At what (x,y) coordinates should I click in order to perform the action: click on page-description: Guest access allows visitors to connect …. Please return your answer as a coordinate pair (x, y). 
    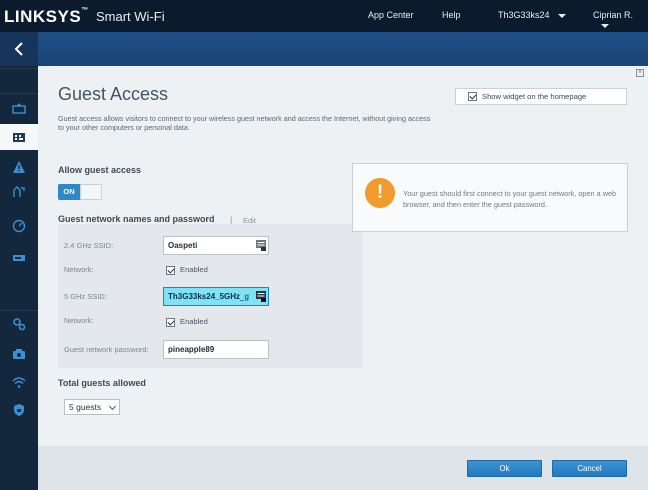
    Looking at the image, I should click on (244, 123).